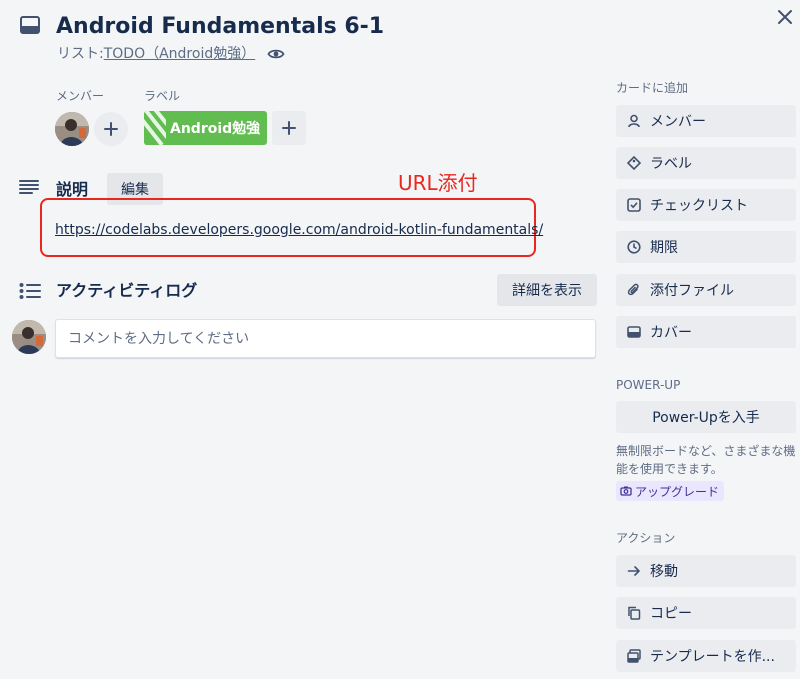 The width and height of the screenshot is (800, 679). Describe the element at coordinates (634, 290) in the screenshot. I see `paperclip-icon` at that location.